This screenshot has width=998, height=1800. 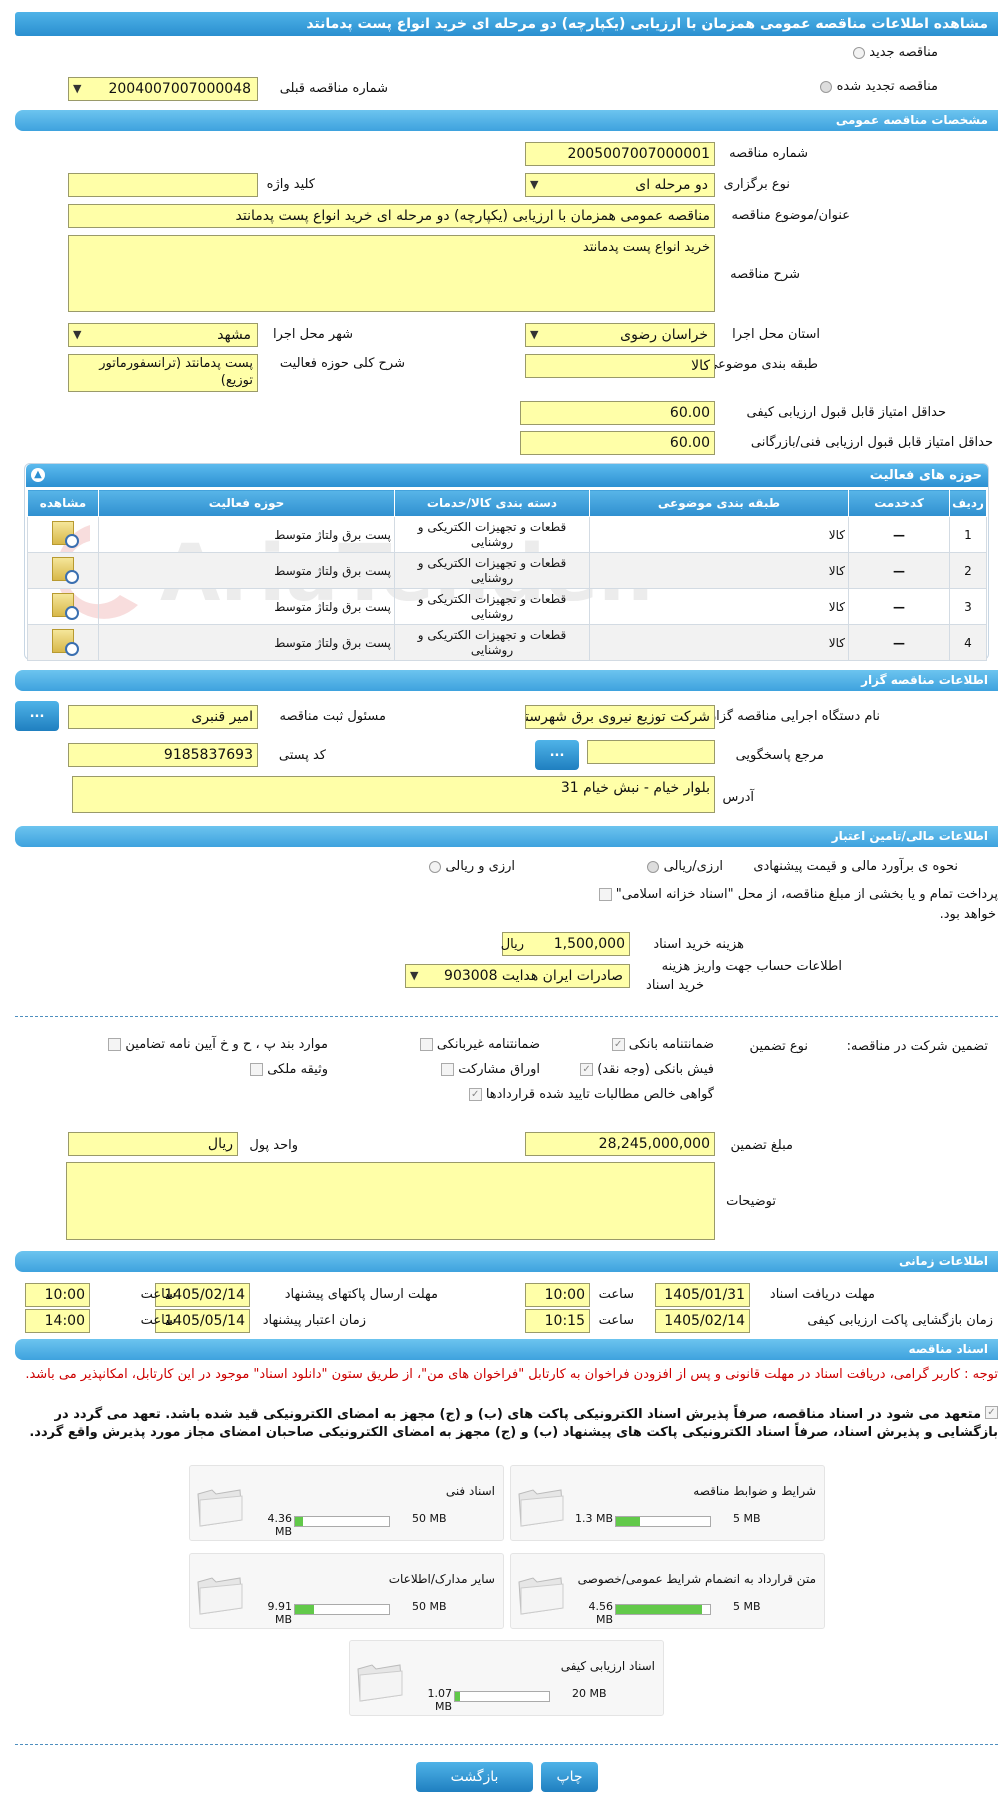 I want to click on keyword-label: کلید واژه, so click(x=290, y=184).